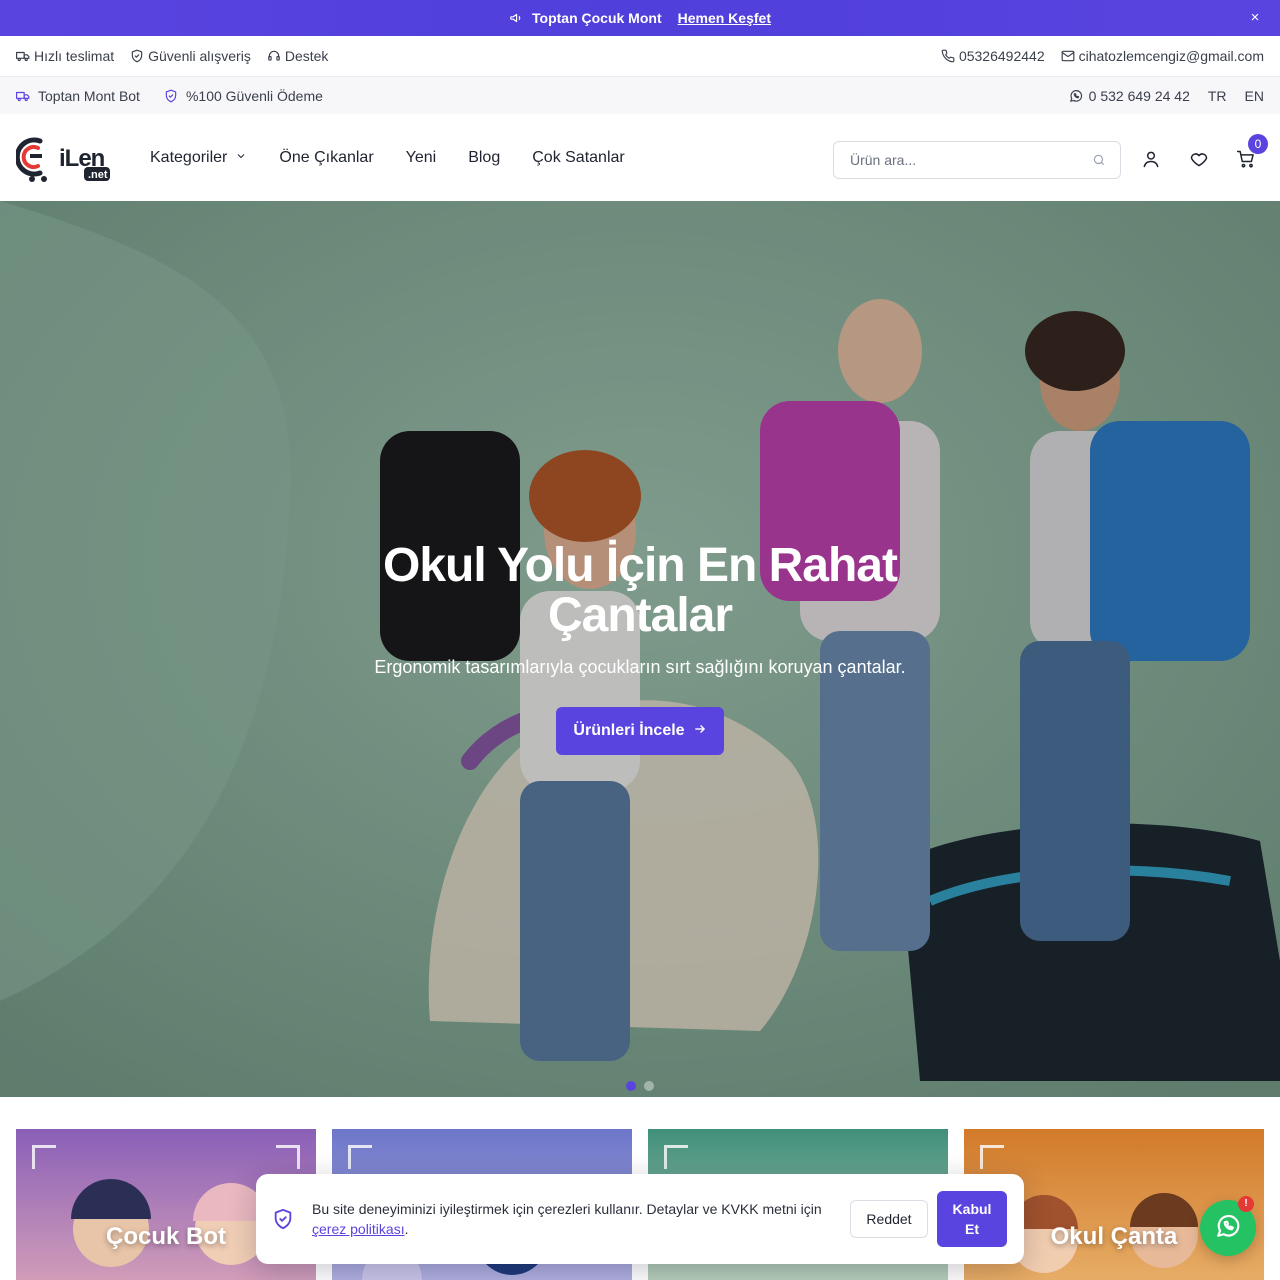 The width and height of the screenshot is (1280, 1280). What do you see at coordinates (189, 157) in the screenshot?
I see `nav-label: Kategoriler` at bounding box center [189, 157].